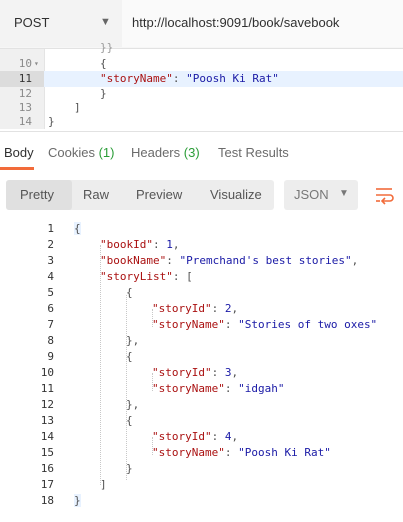 This screenshot has width=403, height=522. What do you see at coordinates (50, 292) in the screenshot?
I see `line-number: 5` at bounding box center [50, 292].